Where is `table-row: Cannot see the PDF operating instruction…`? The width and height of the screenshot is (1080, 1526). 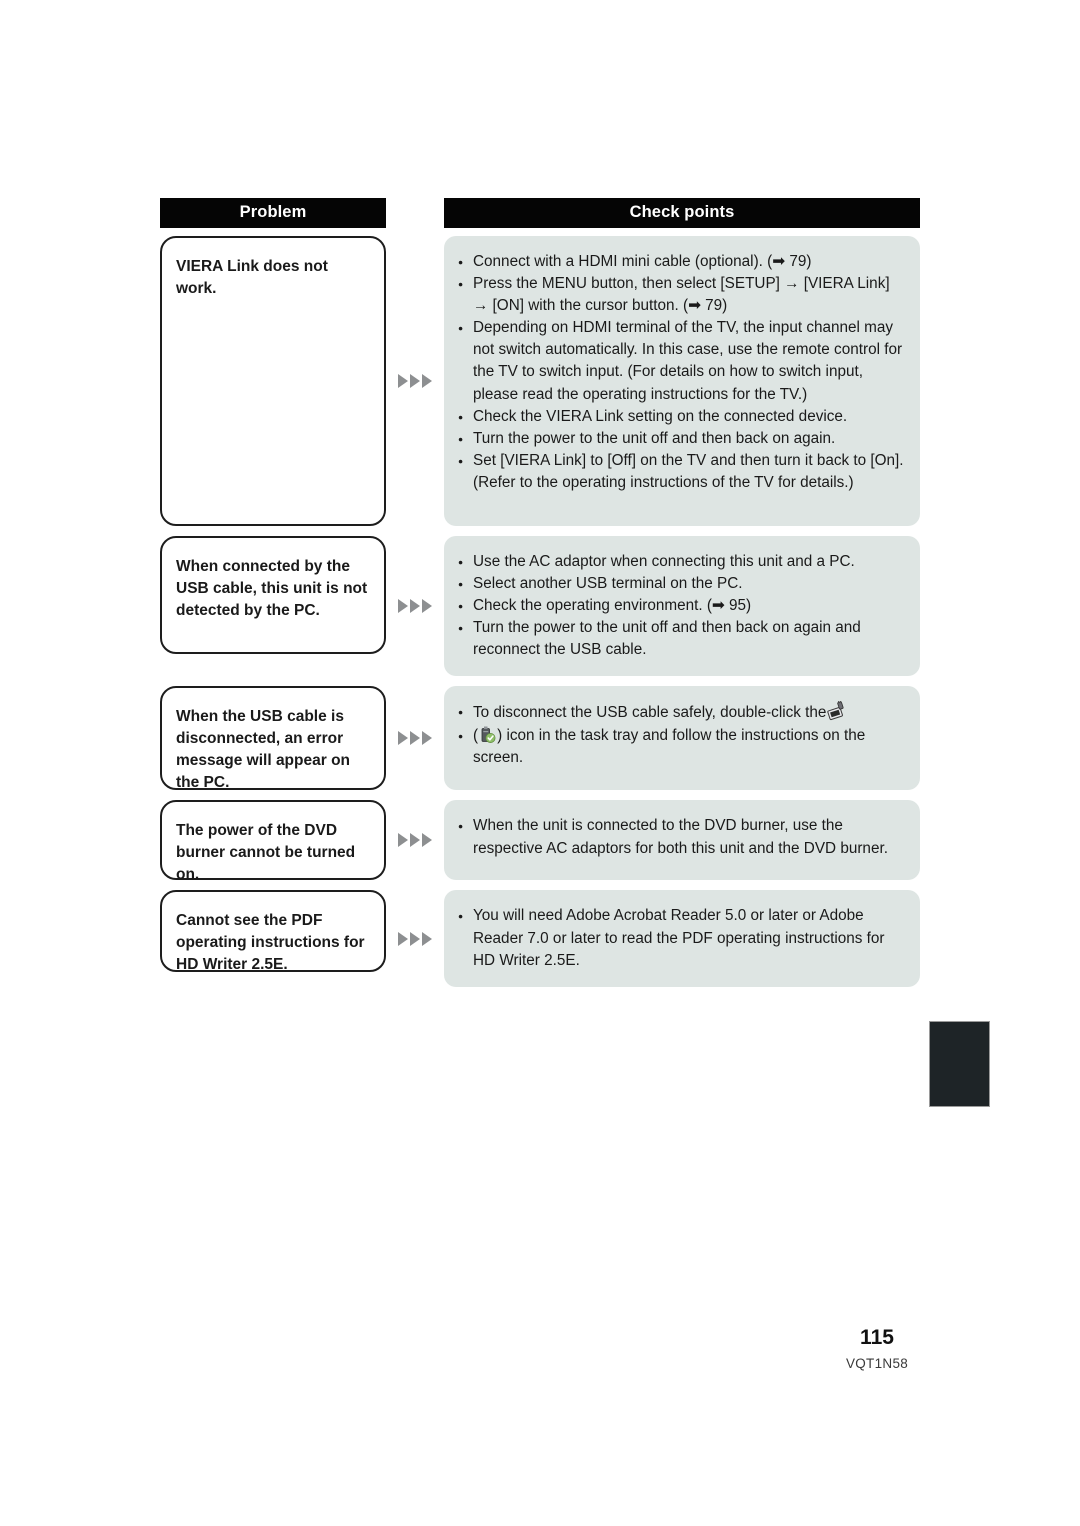
table-row: Cannot see the PDF operating instruction… is located at coordinates (540, 938).